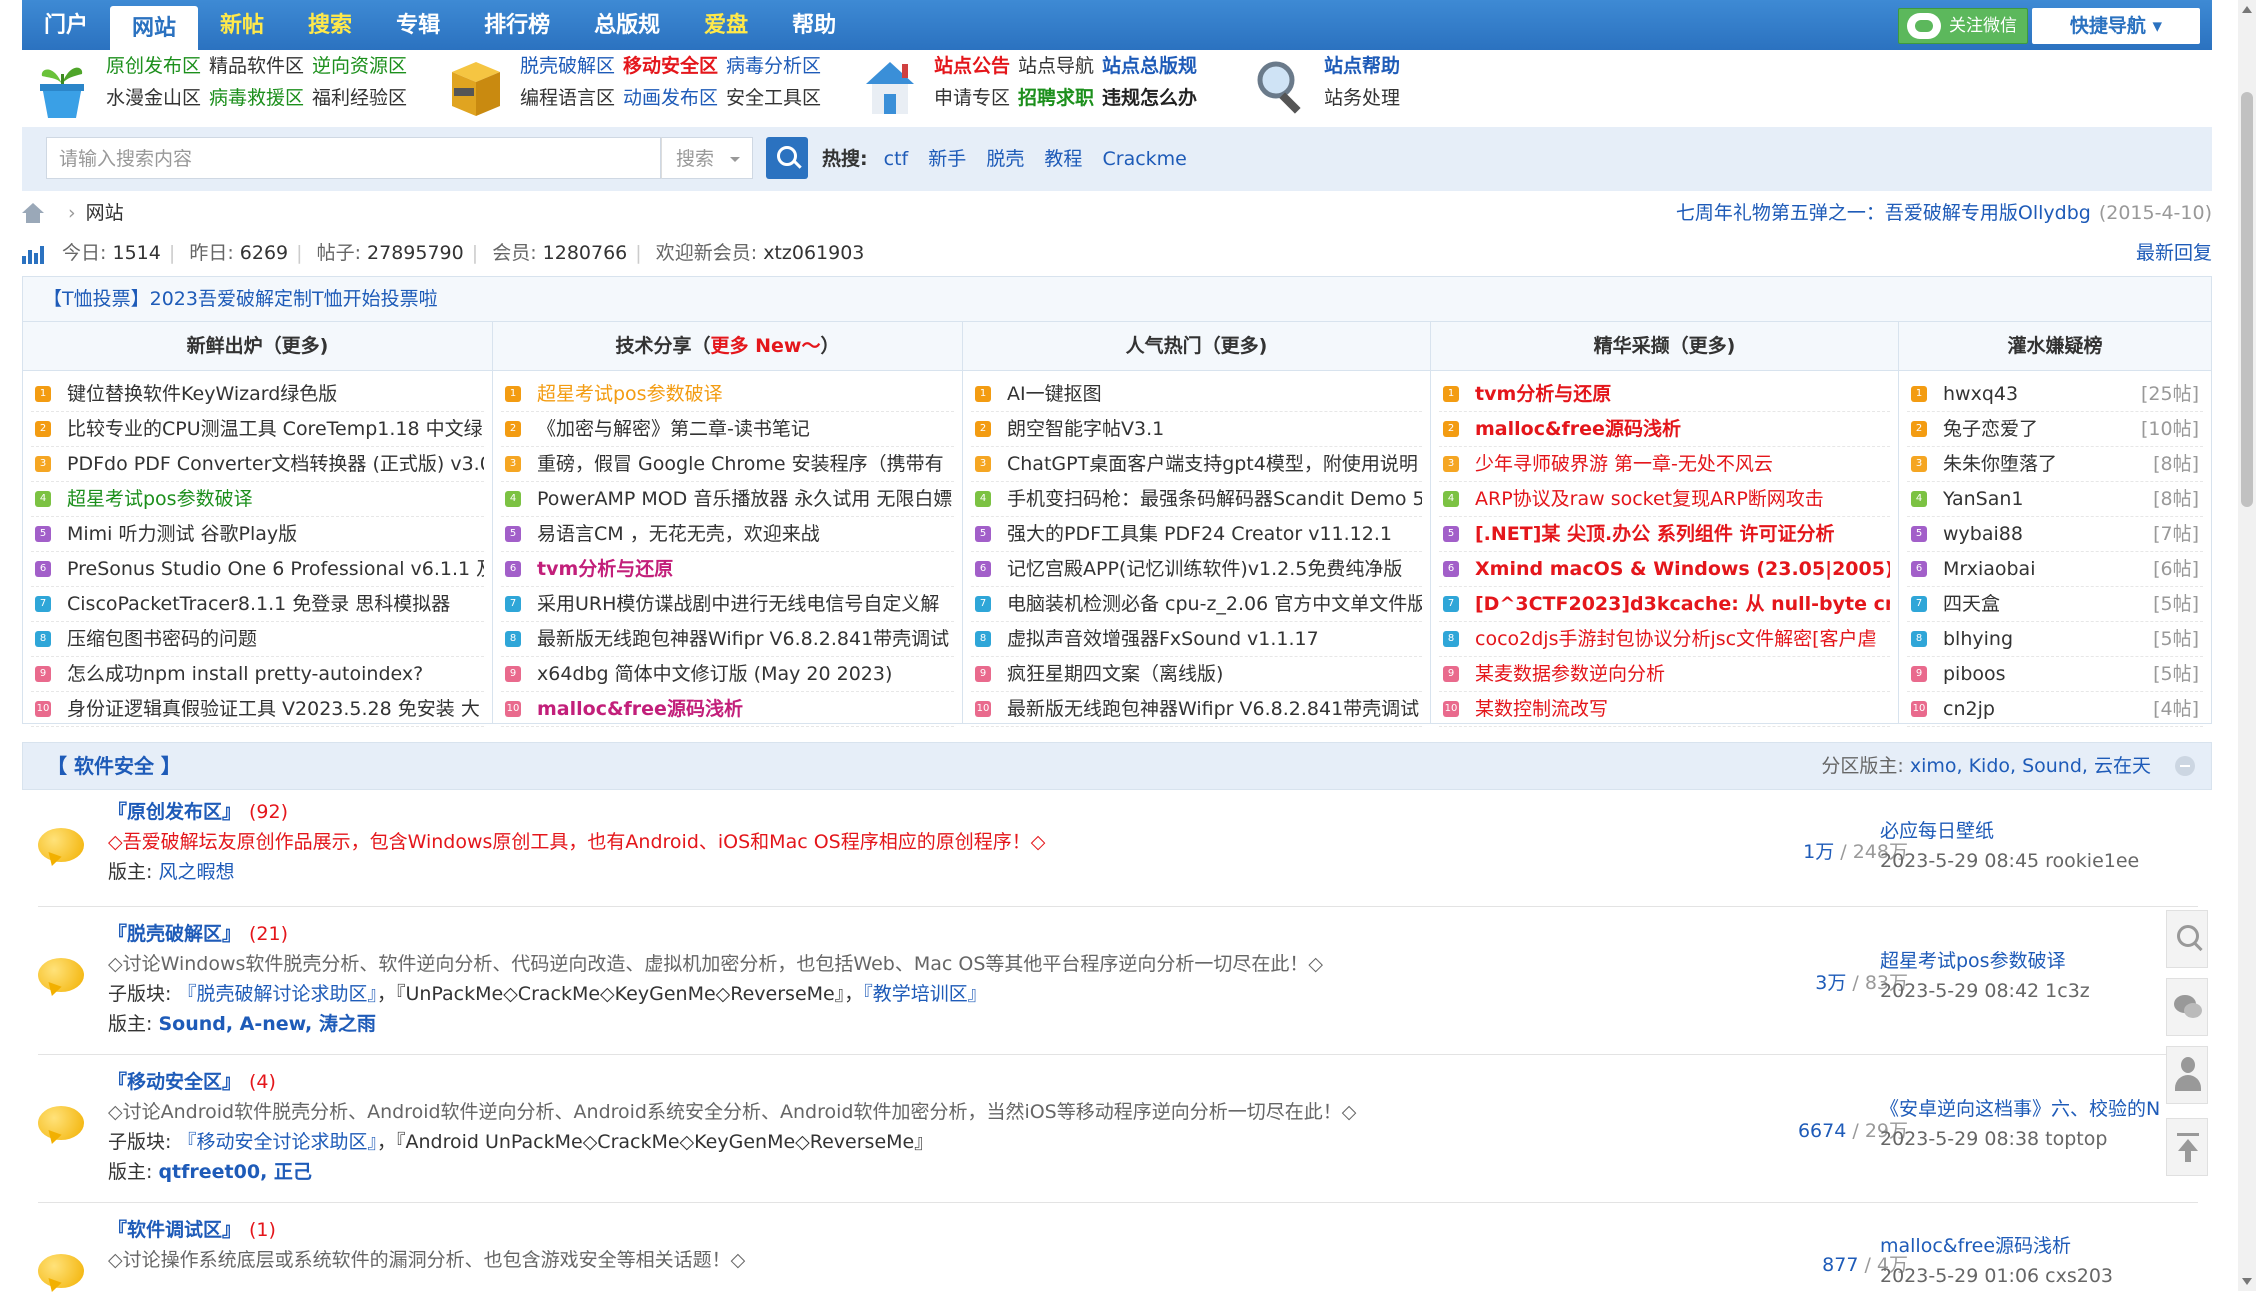  I want to click on column-header: 技术分享（更多 New～）, so click(727, 346).